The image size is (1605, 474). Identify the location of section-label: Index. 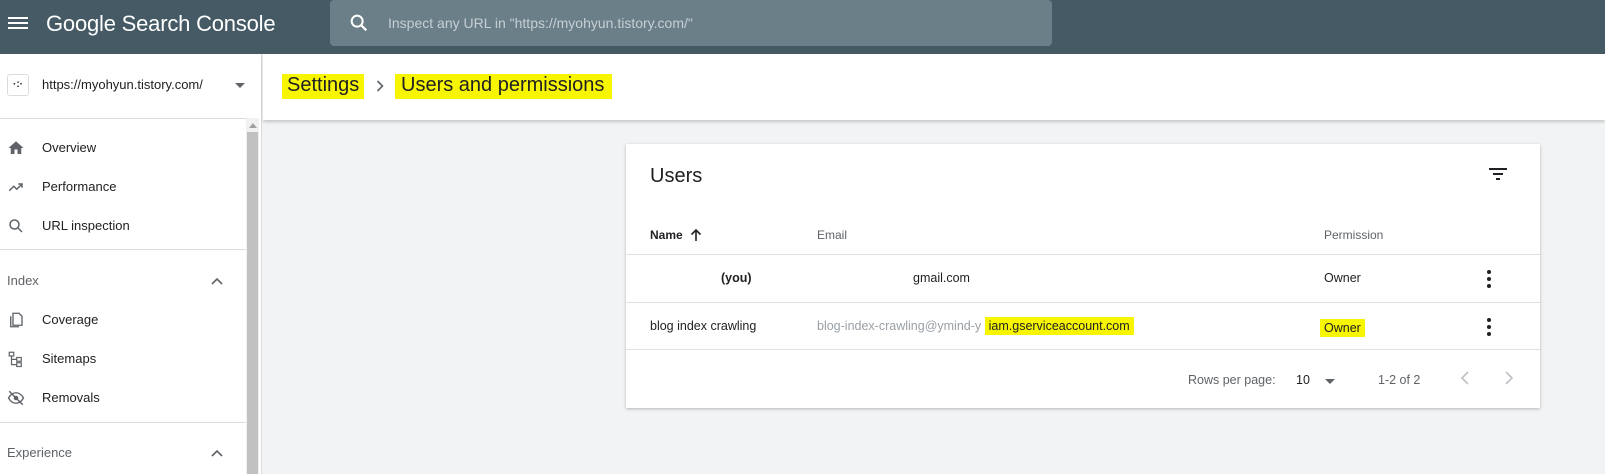
(23, 280).